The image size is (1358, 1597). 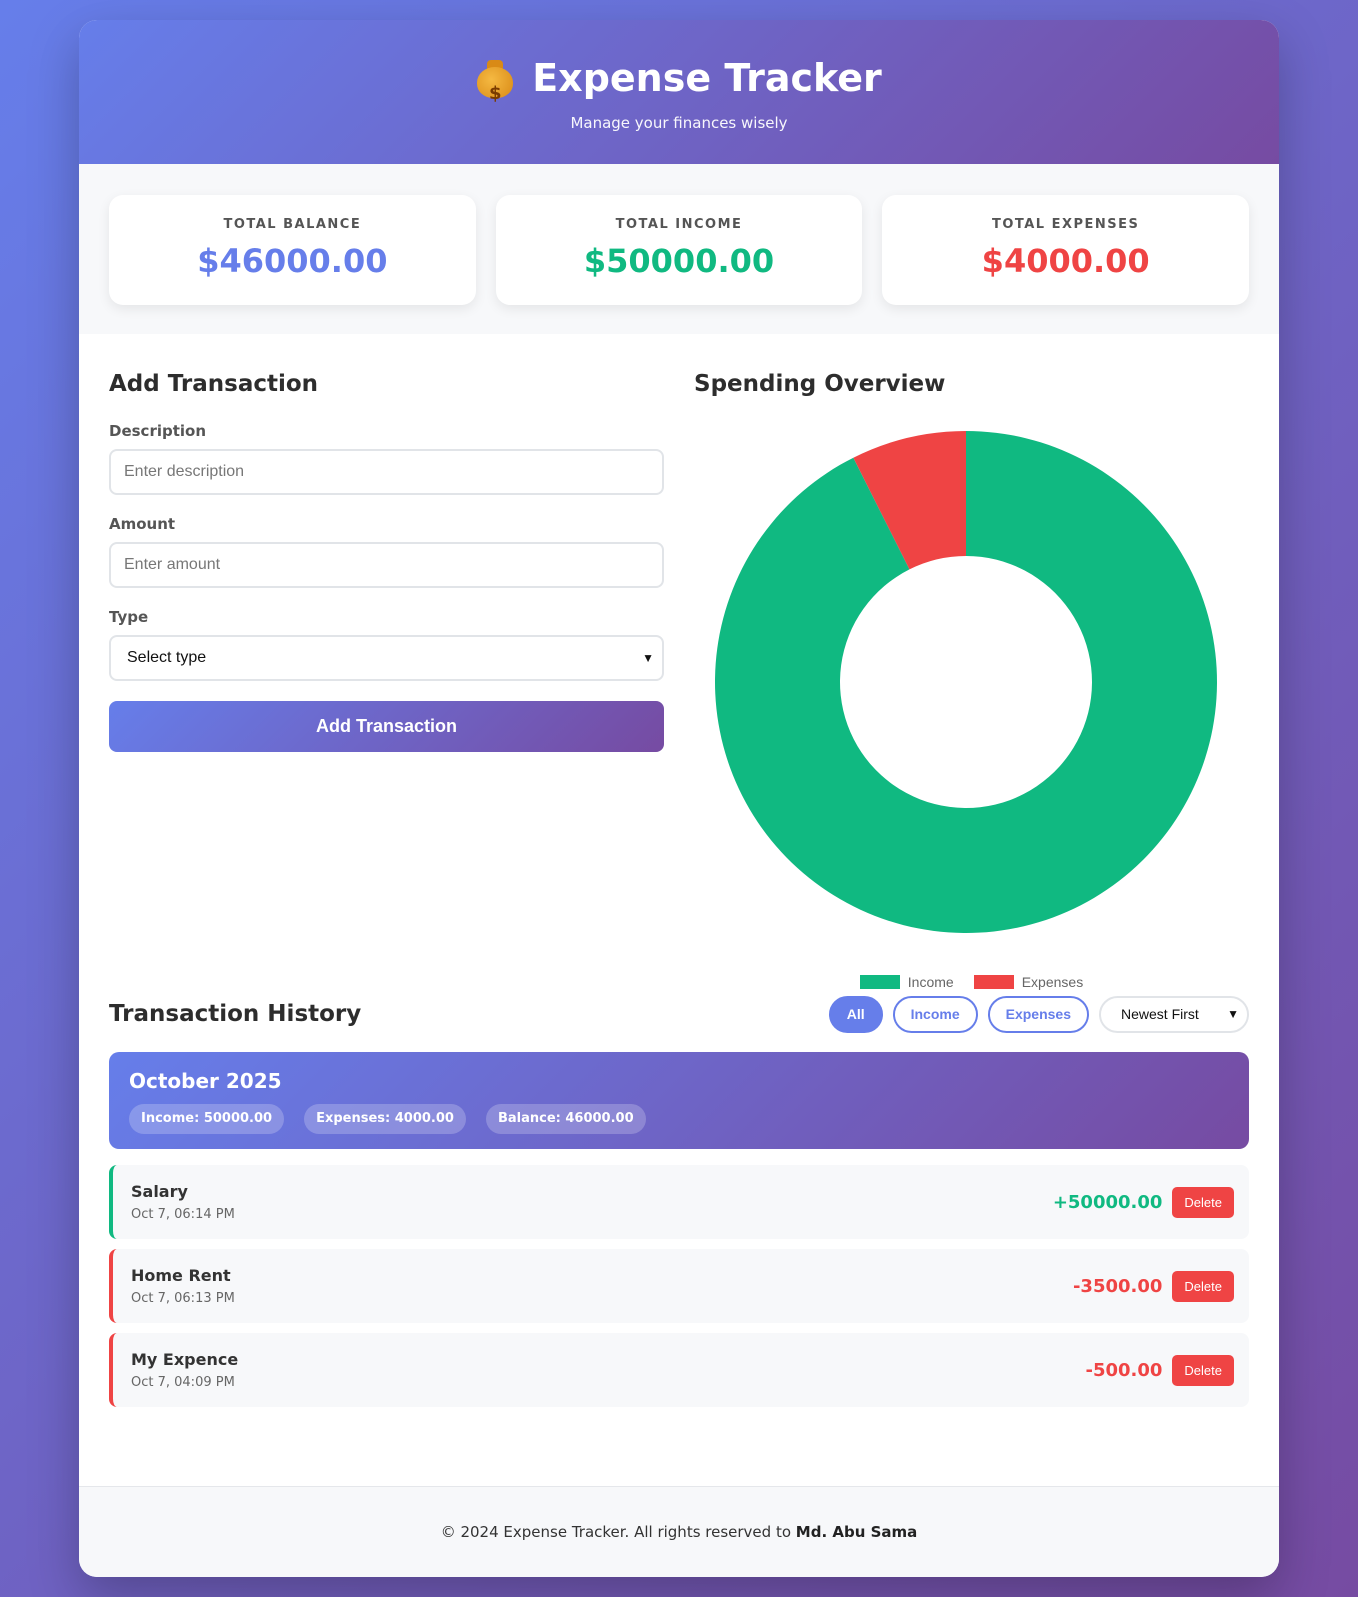 What do you see at coordinates (185, 1359) in the screenshot?
I see `transaction-name: My Expence` at bounding box center [185, 1359].